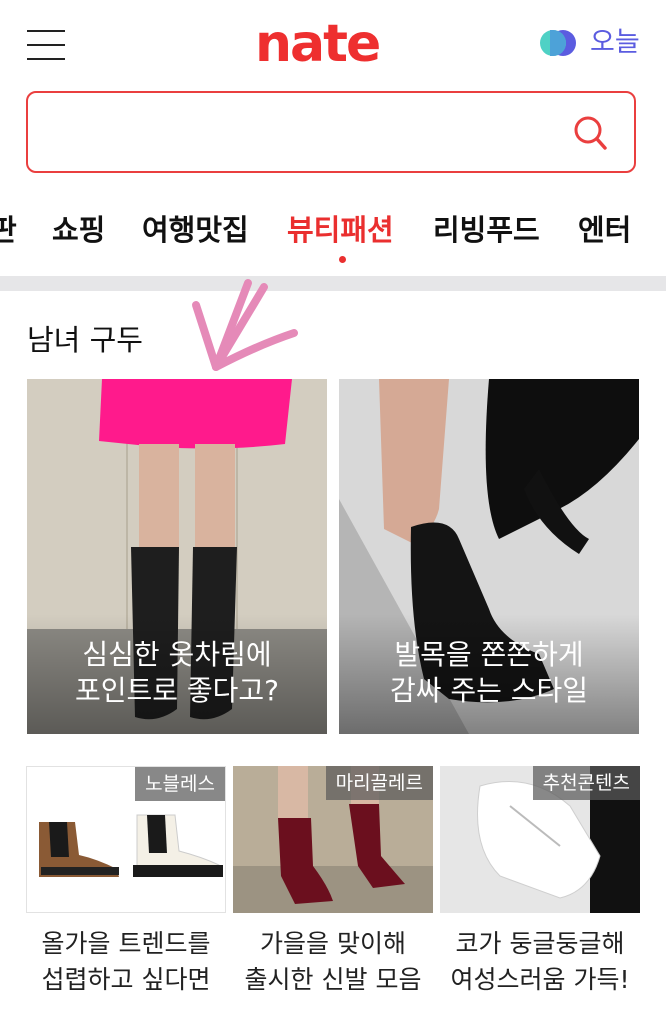 Image resolution: width=666 pixels, height=1012 pixels. What do you see at coordinates (180, 784) in the screenshot?
I see `item-badge-1: 노블레스` at bounding box center [180, 784].